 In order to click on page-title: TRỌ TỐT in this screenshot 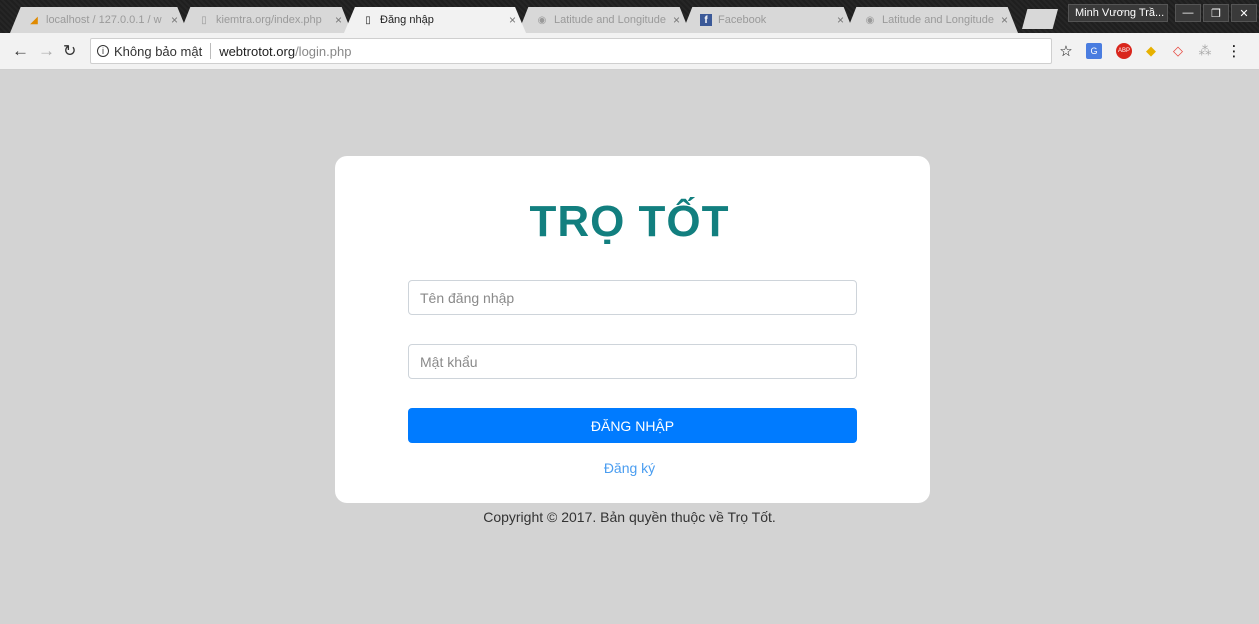, I will do `click(629, 221)`.